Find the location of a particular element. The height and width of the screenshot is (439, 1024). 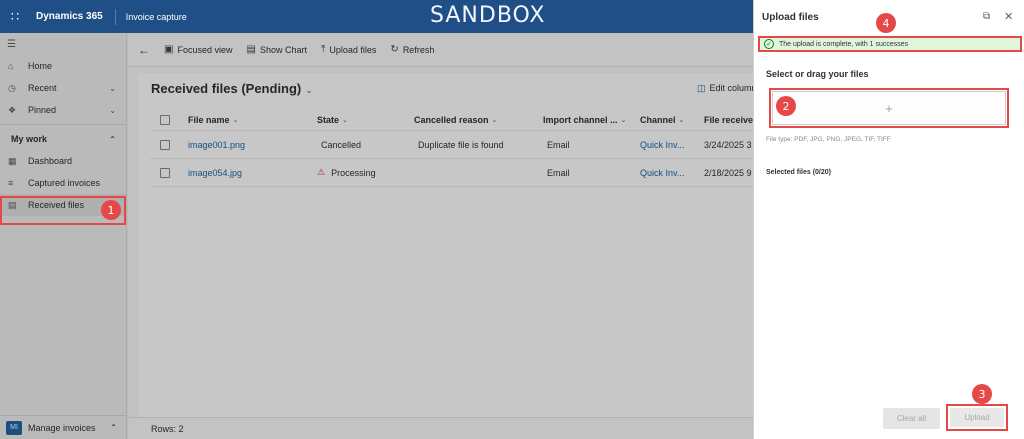

select-all-checkbox is located at coordinates (165, 119).